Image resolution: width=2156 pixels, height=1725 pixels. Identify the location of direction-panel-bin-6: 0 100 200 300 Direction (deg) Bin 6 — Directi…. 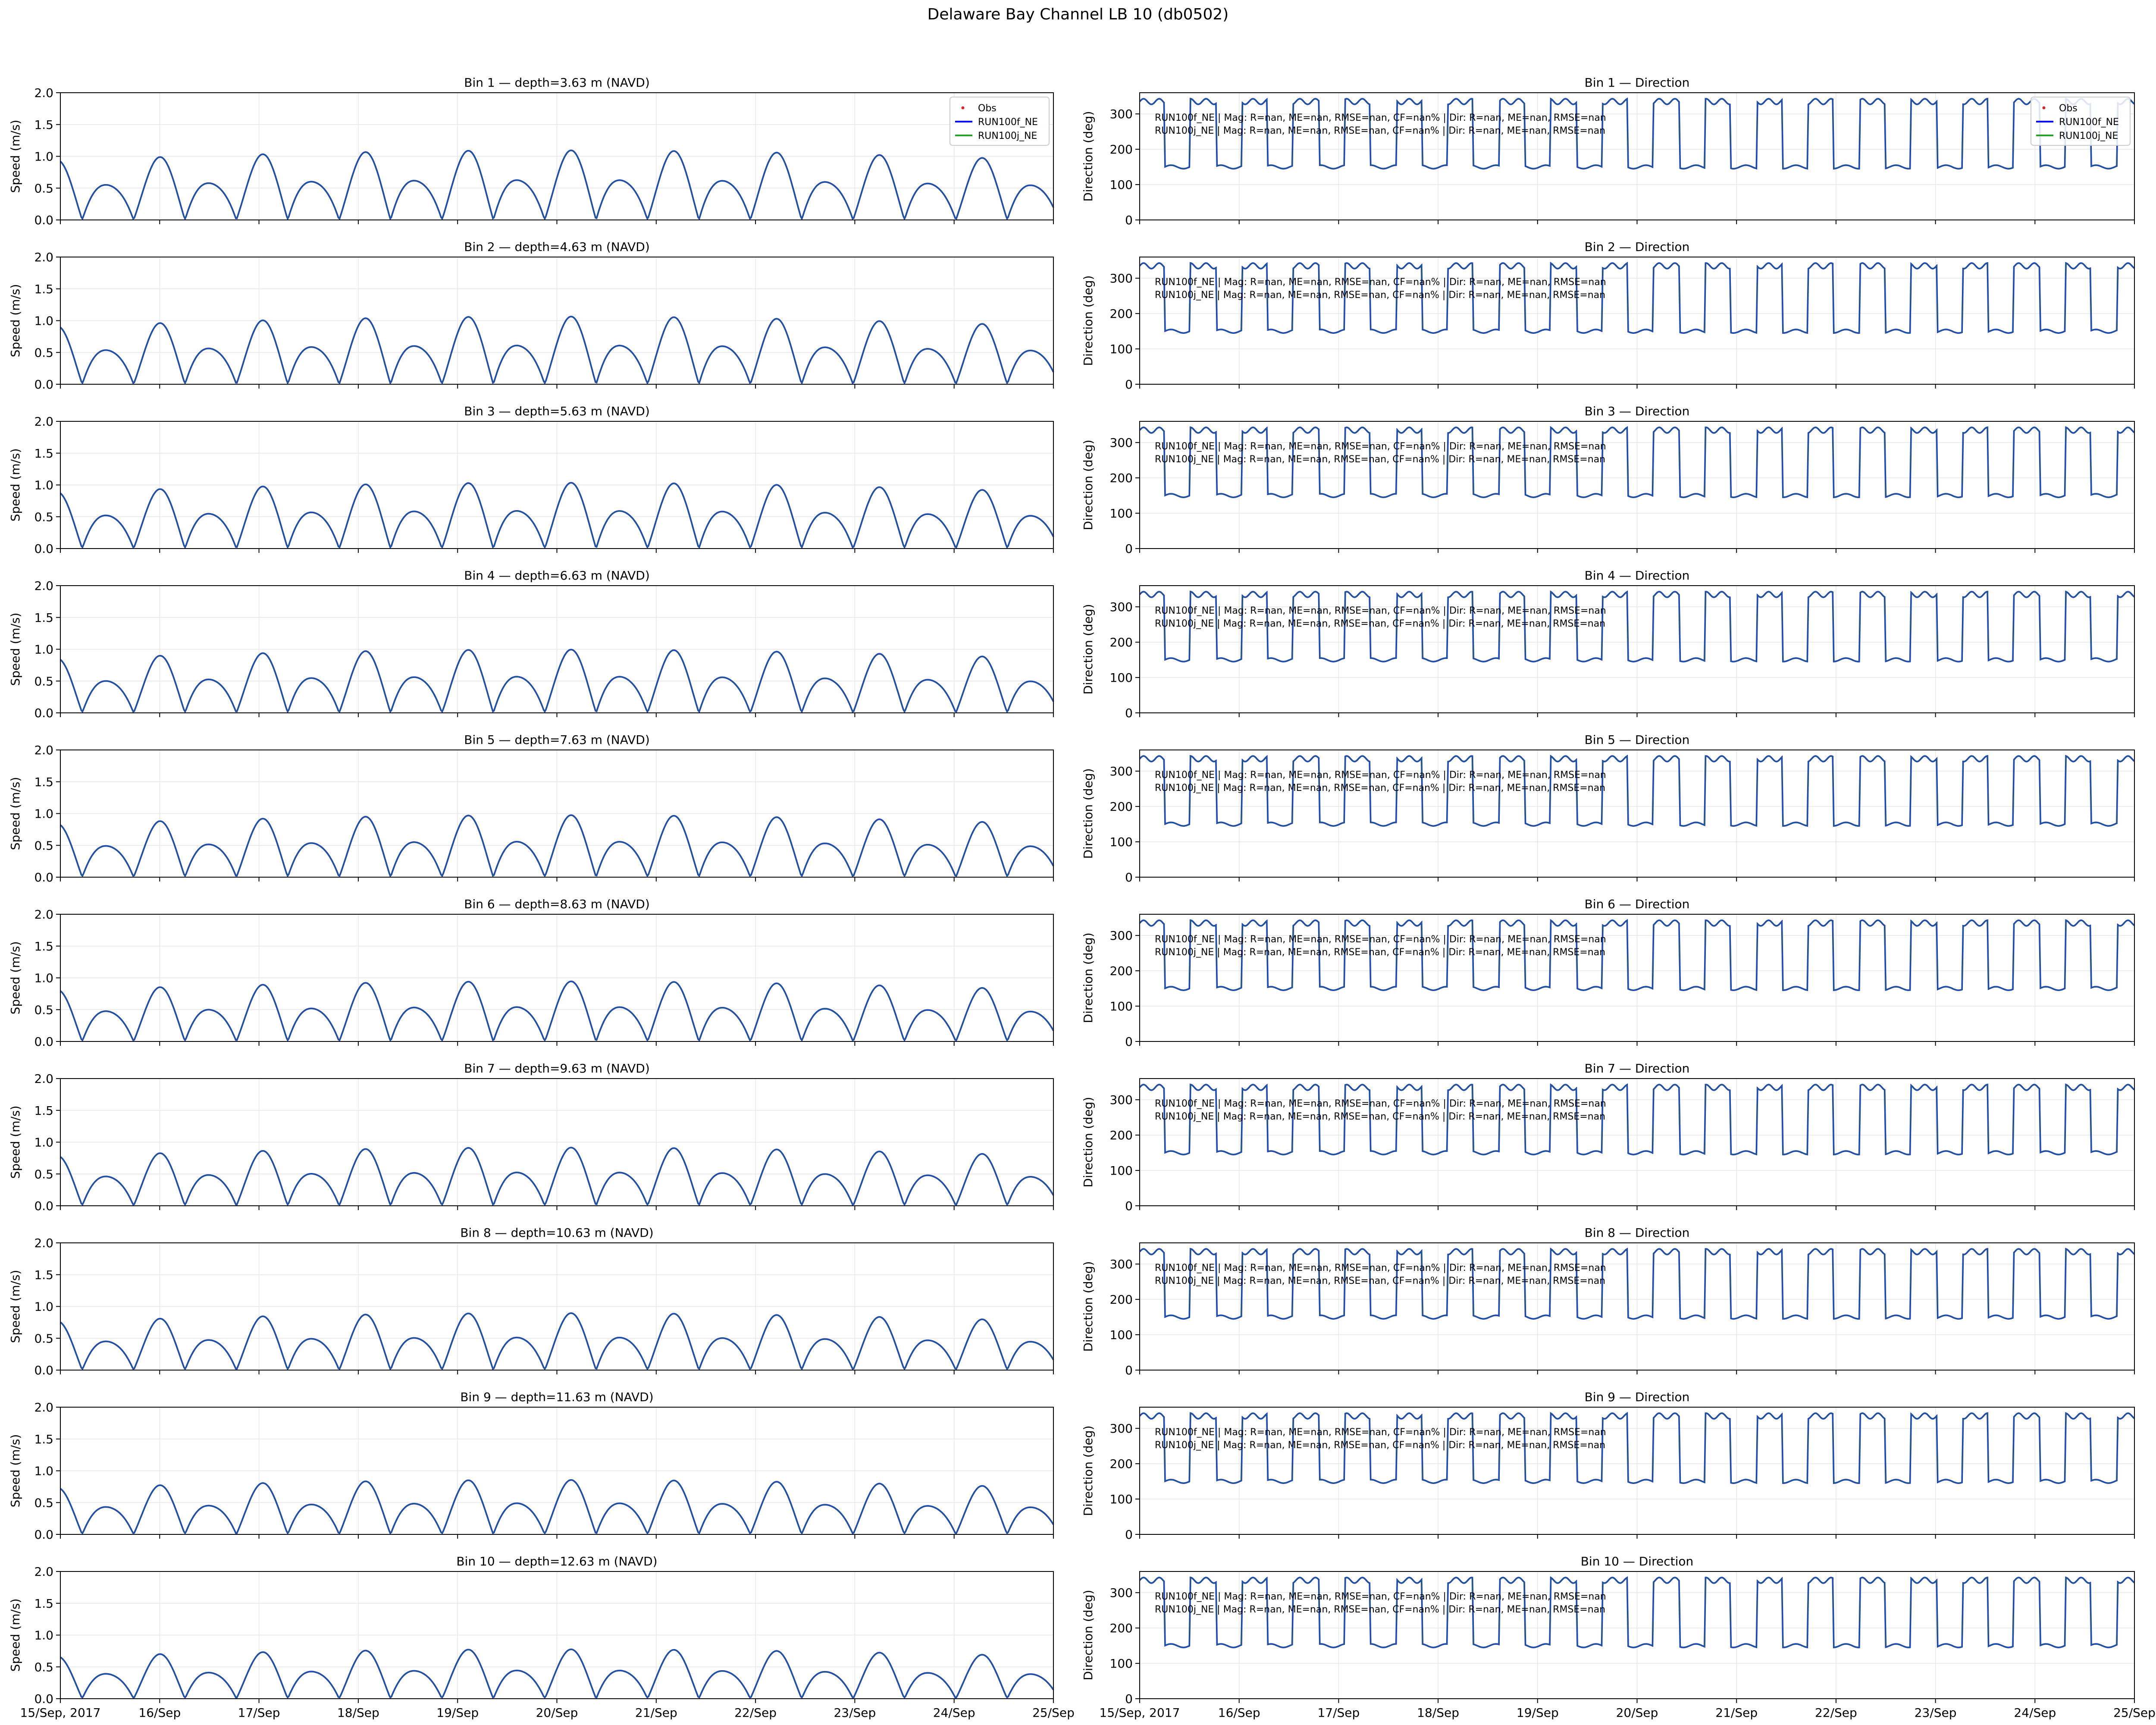
(1608, 973).